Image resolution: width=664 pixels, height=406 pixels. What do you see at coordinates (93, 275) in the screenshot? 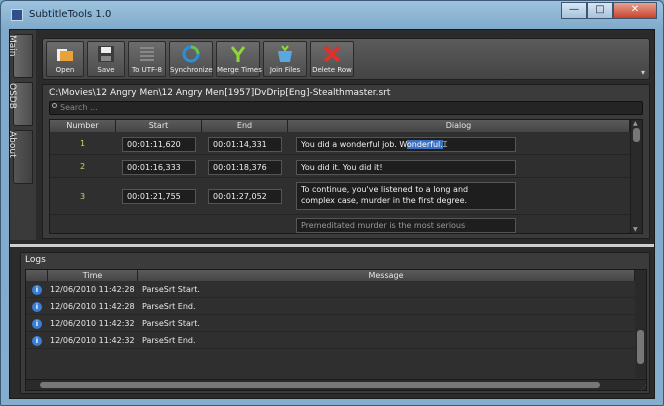
I see `column-header-time: Time` at bounding box center [93, 275].